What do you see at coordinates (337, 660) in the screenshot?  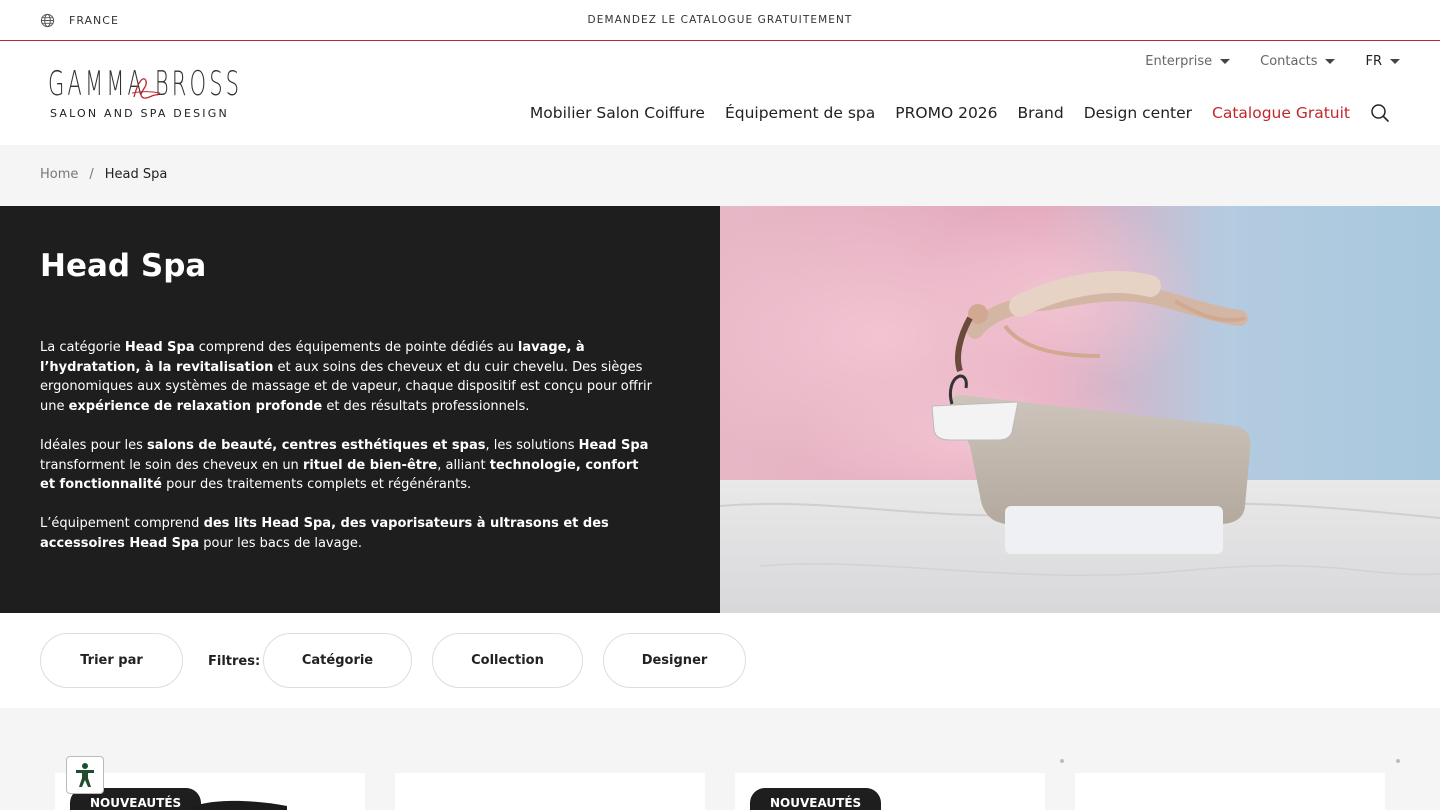 I see `category-filter-button: Catégorie` at bounding box center [337, 660].